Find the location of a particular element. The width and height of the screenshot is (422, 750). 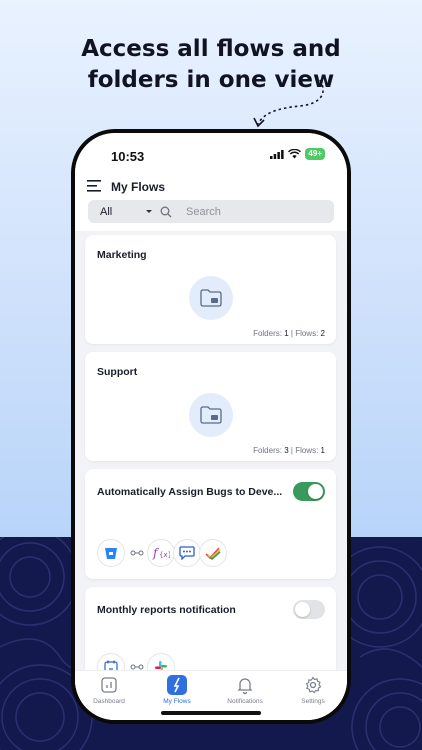

flows-count: 1 is located at coordinates (322, 450).